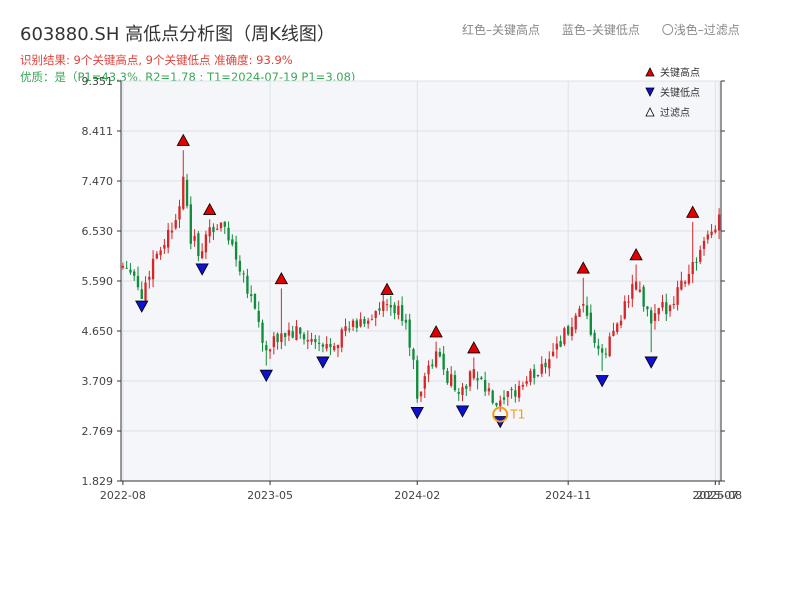  What do you see at coordinates (98, 431) in the screenshot?
I see `y-tick-label: 2.769` at bounding box center [98, 431].